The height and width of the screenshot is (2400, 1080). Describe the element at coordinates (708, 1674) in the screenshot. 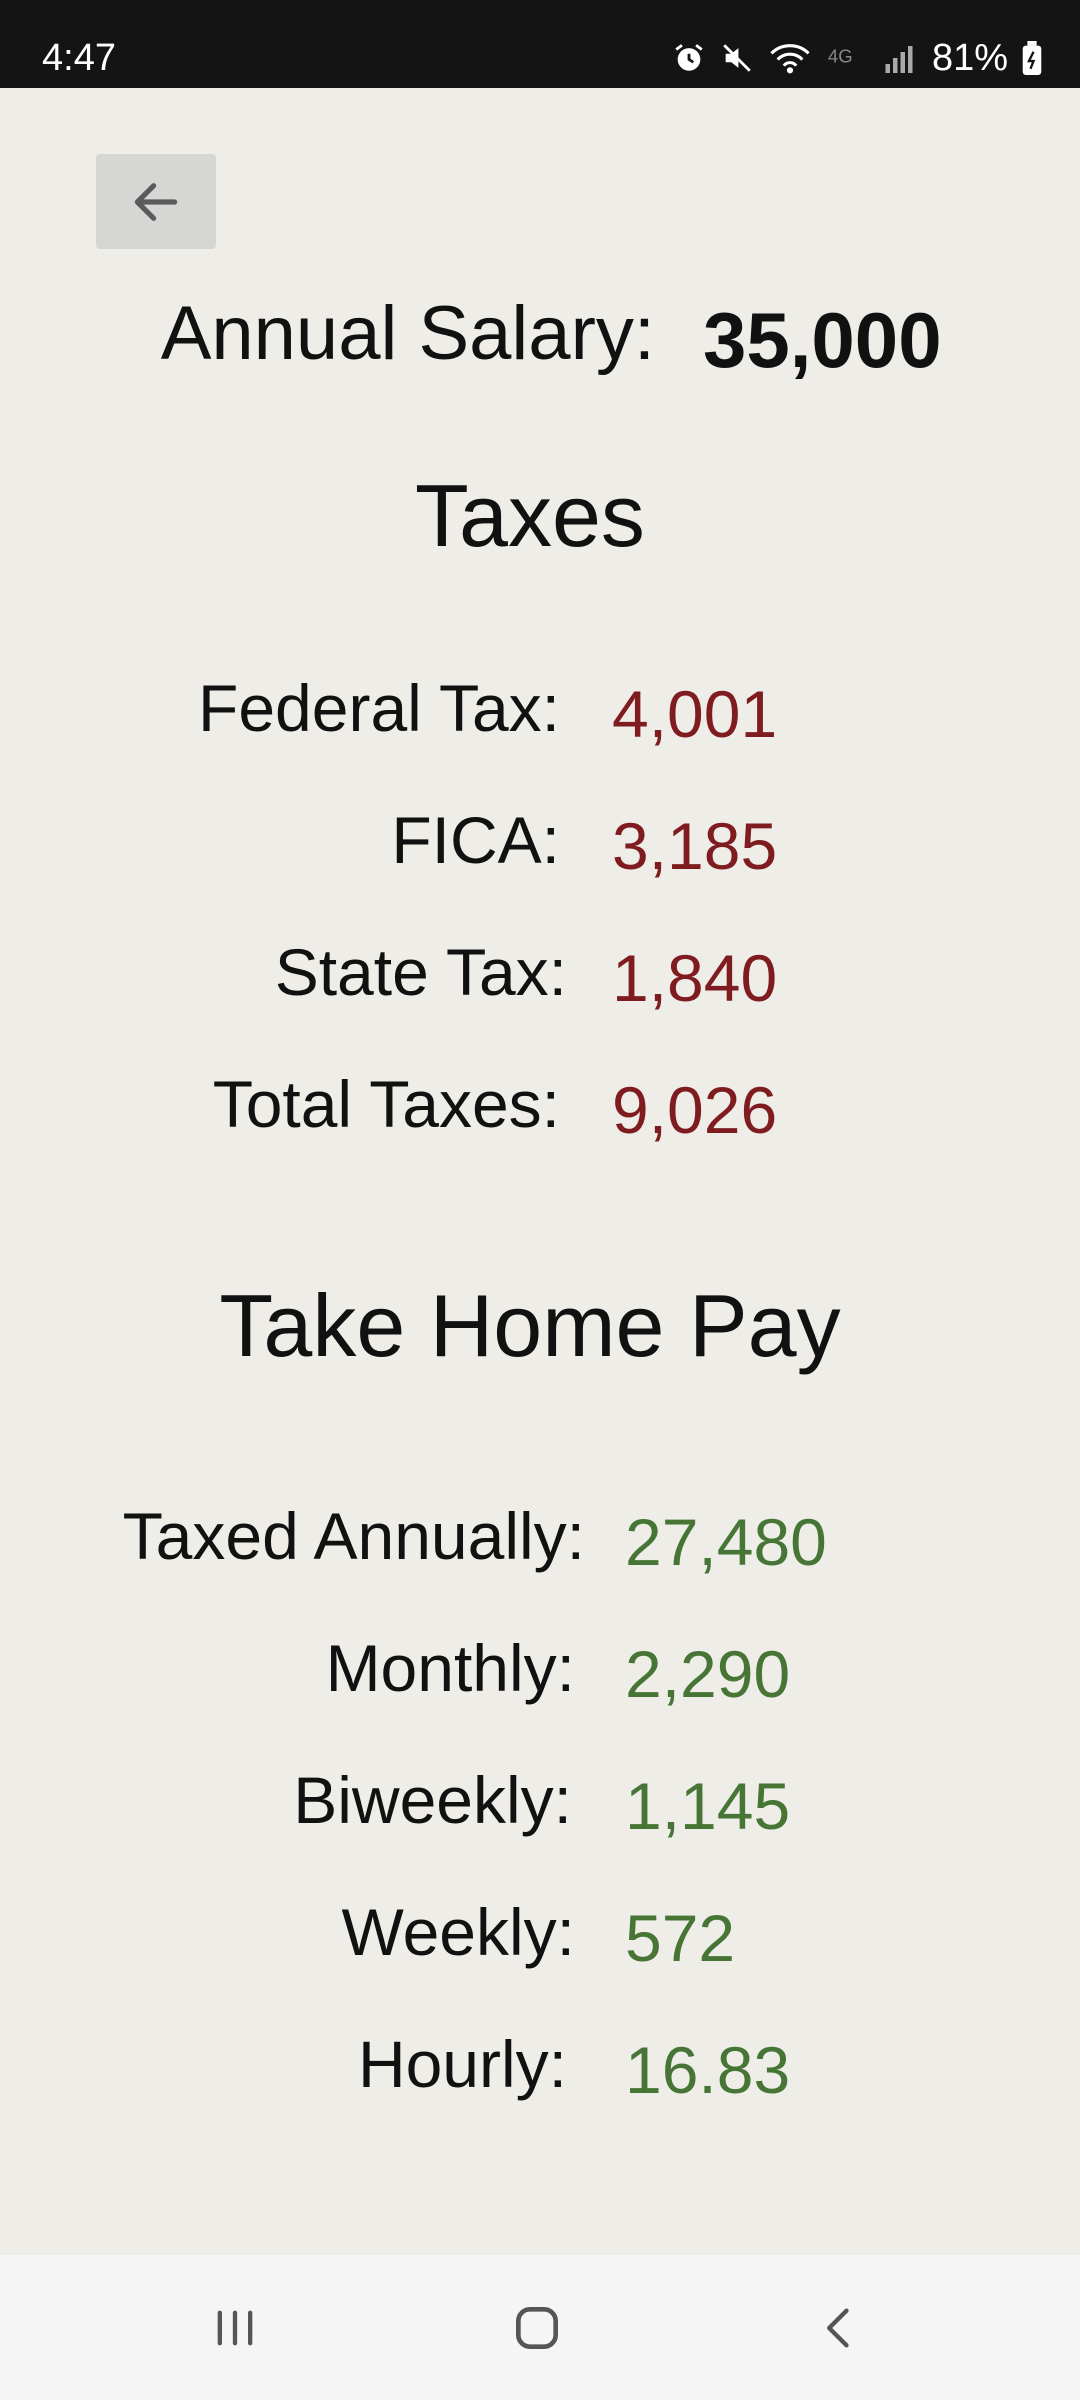

I see `monthly-value: 2,290` at that location.